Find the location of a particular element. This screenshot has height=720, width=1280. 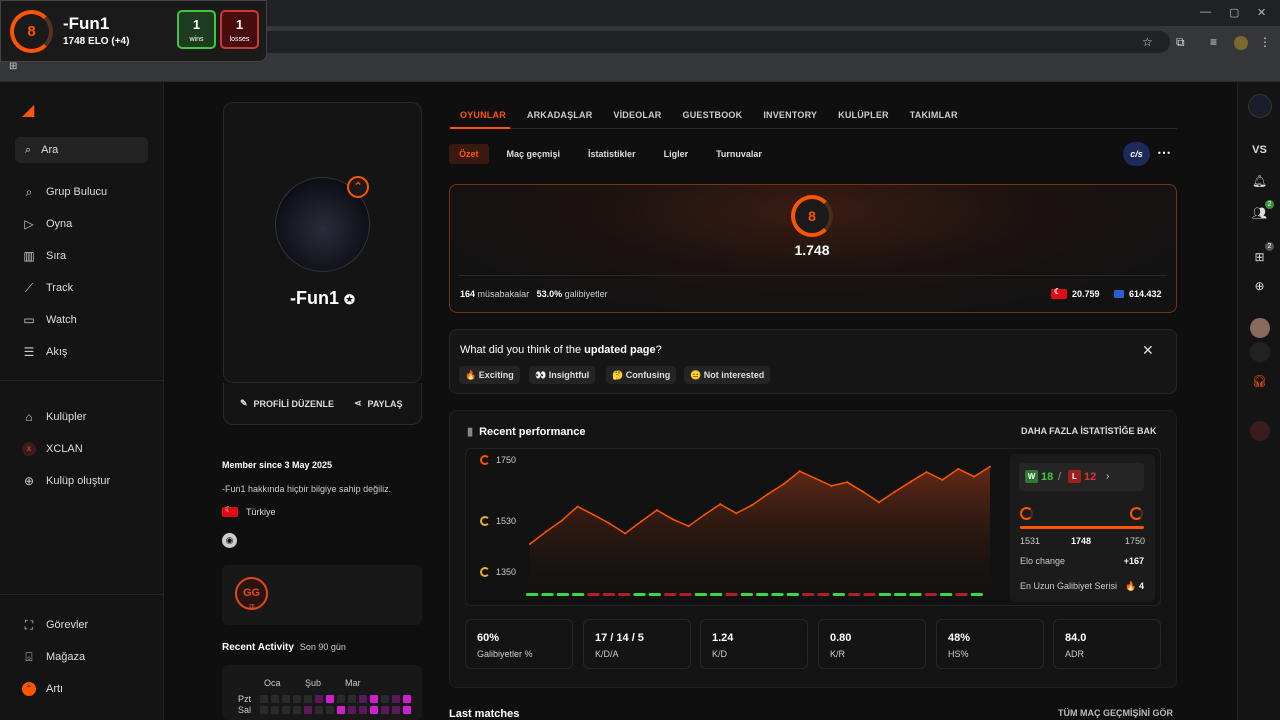

party-icon: ⊞ is located at coordinates (1259, 257).